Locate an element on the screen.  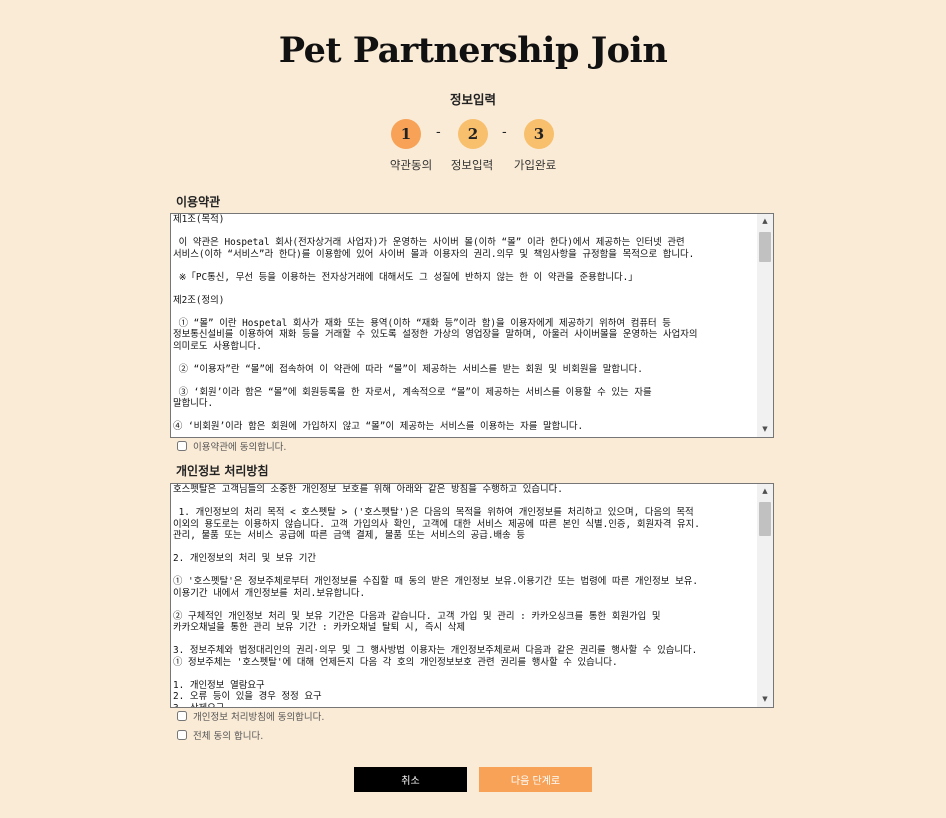
step-3-label: 가입완료 is located at coordinates (535, 165).